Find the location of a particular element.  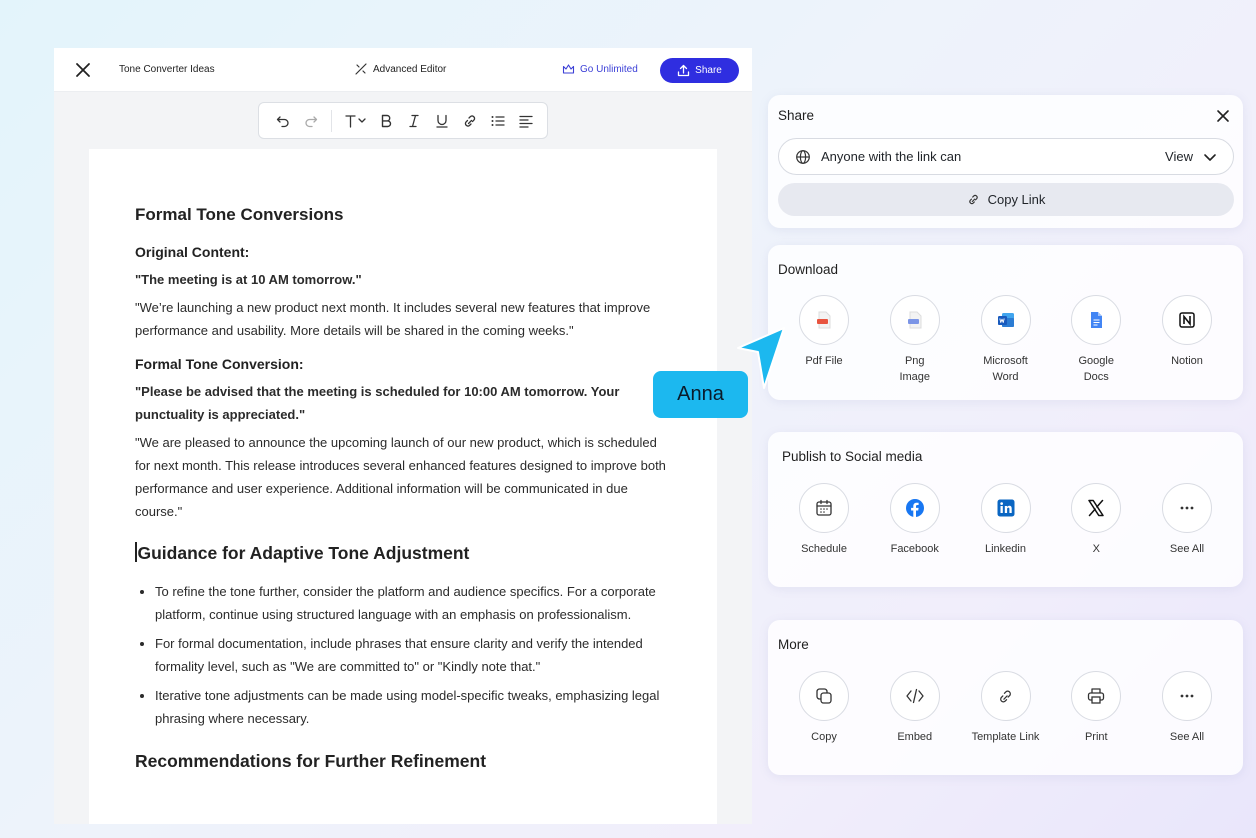

more-icon is located at coordinates (1187, 696).